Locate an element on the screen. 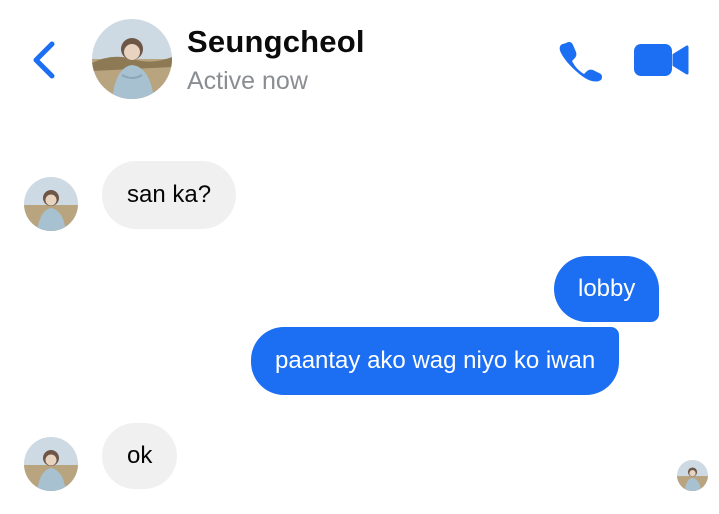  message-bubble-outgoing: lobby is located at coordinates (607, 289).